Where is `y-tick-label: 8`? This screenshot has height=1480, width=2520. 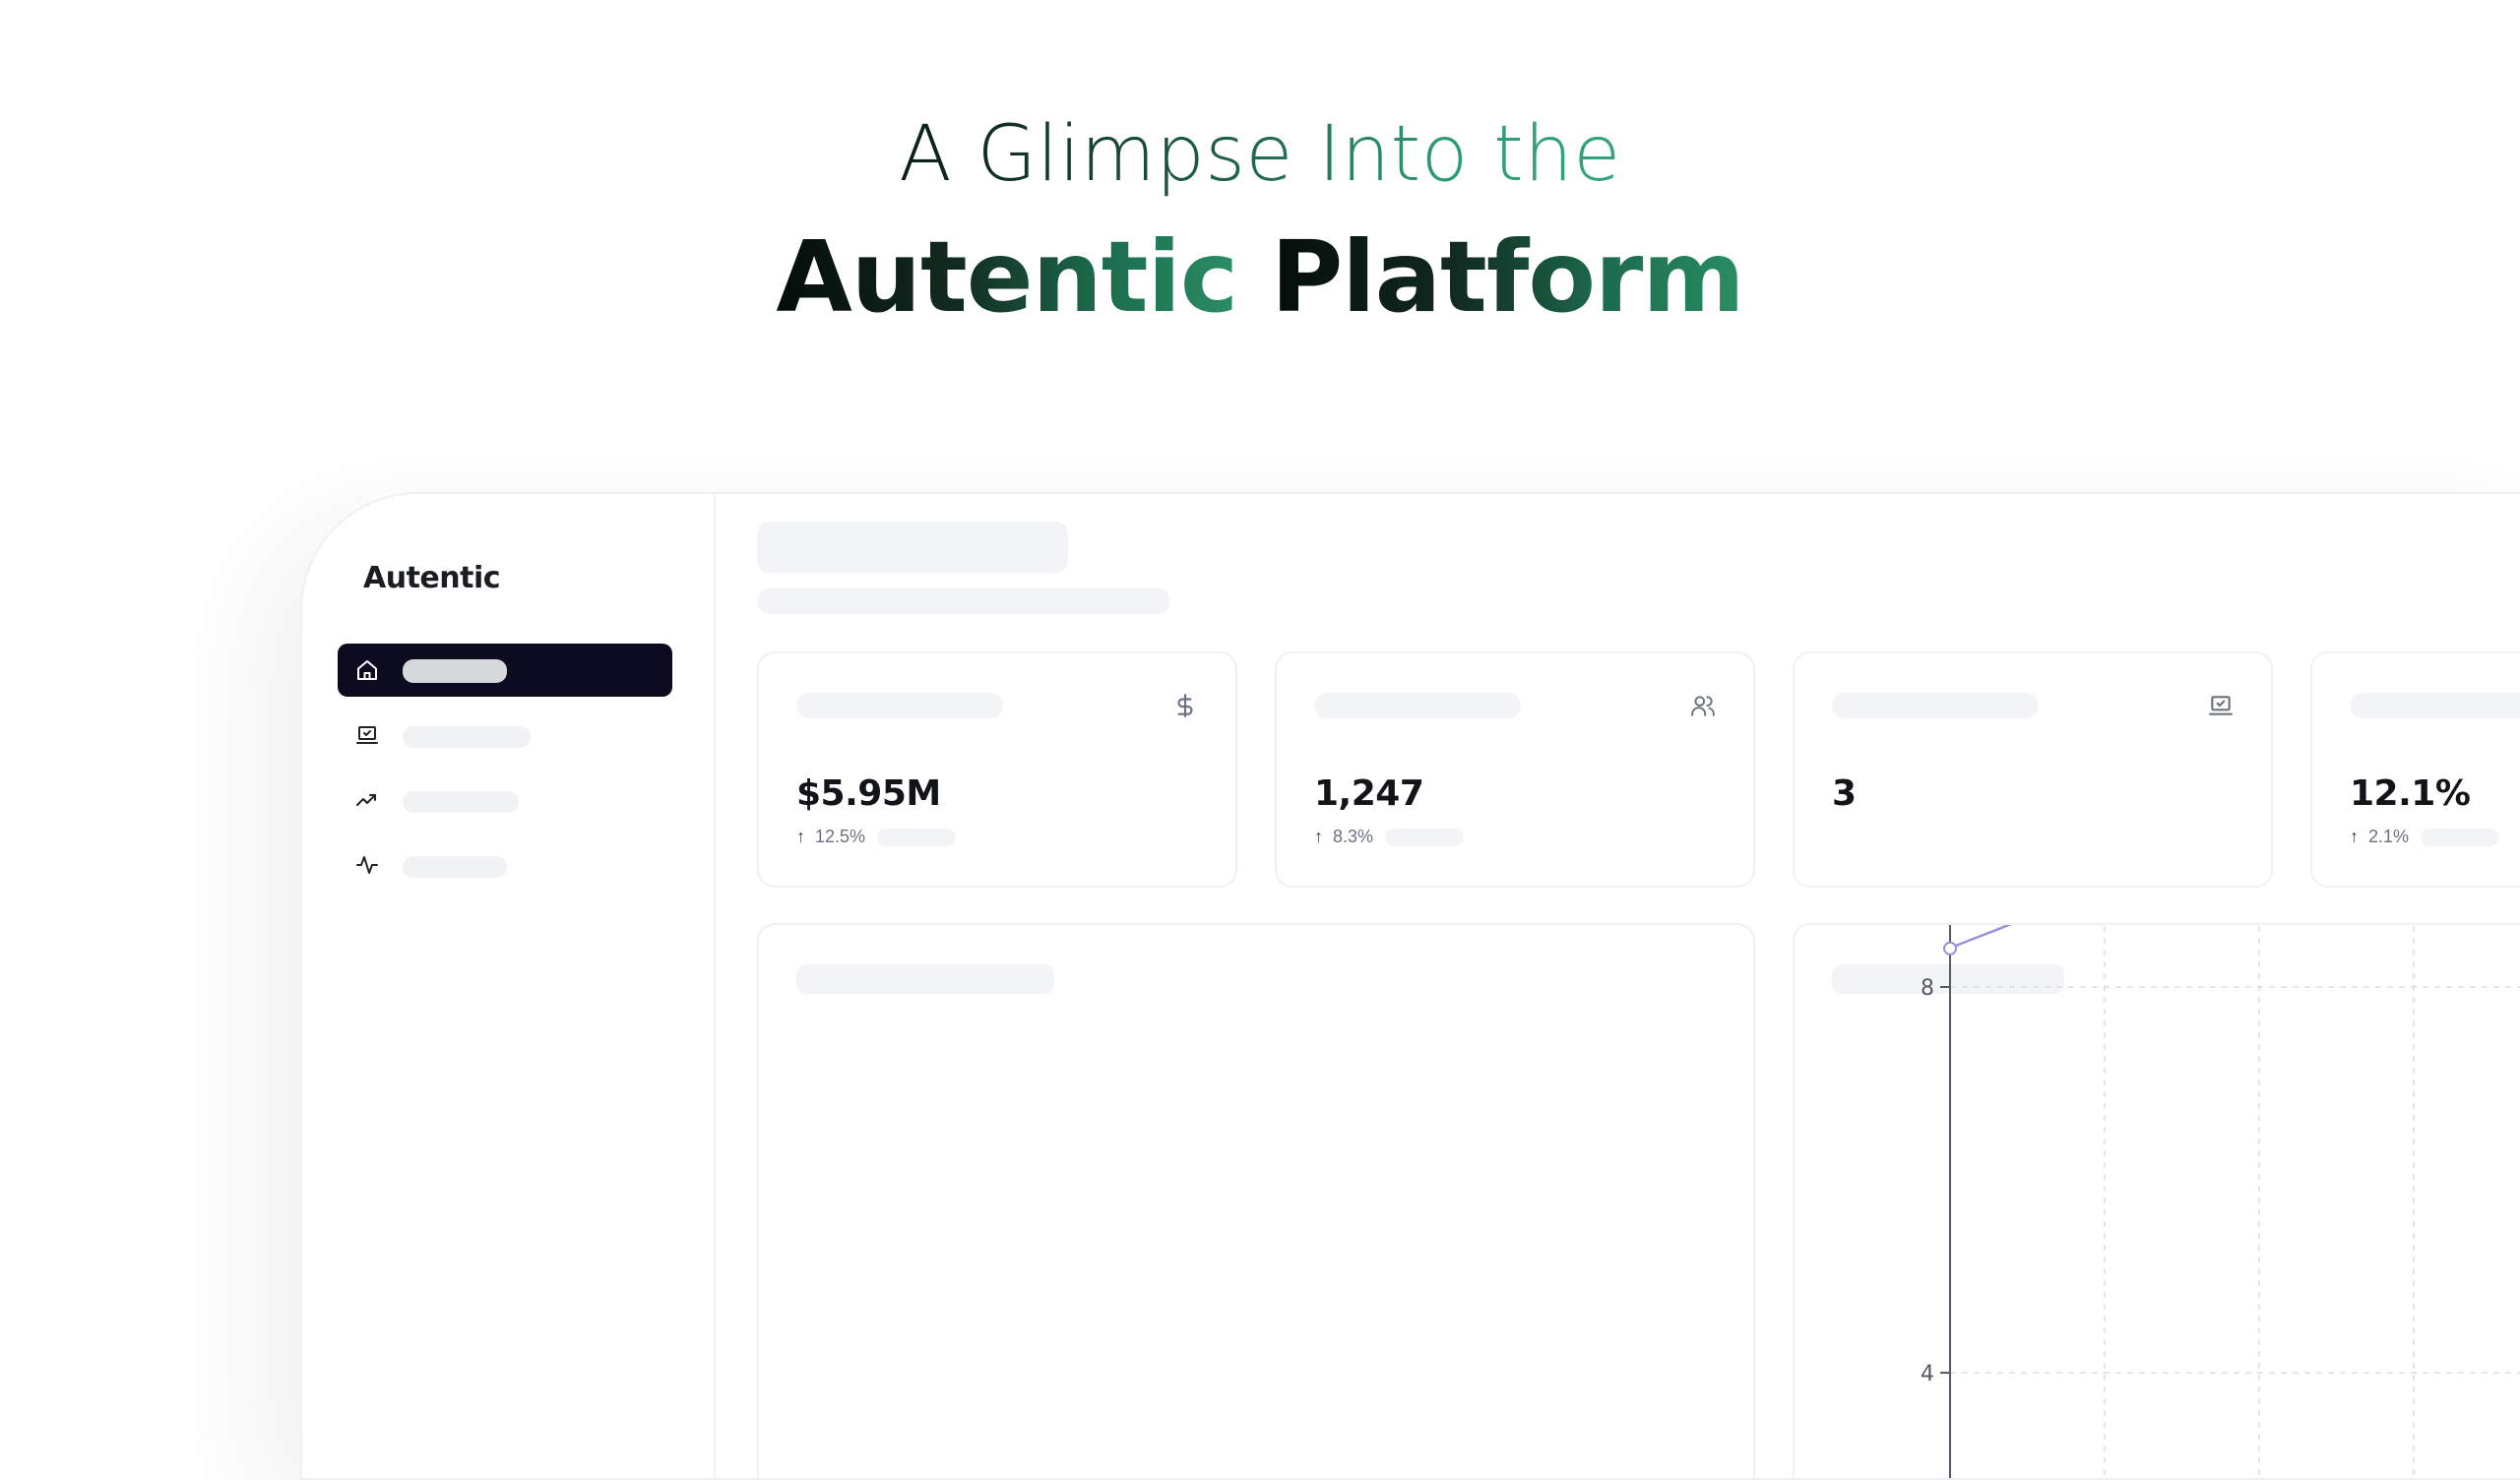 y-tick-label: 8 is located at coordinates (1927, 988).